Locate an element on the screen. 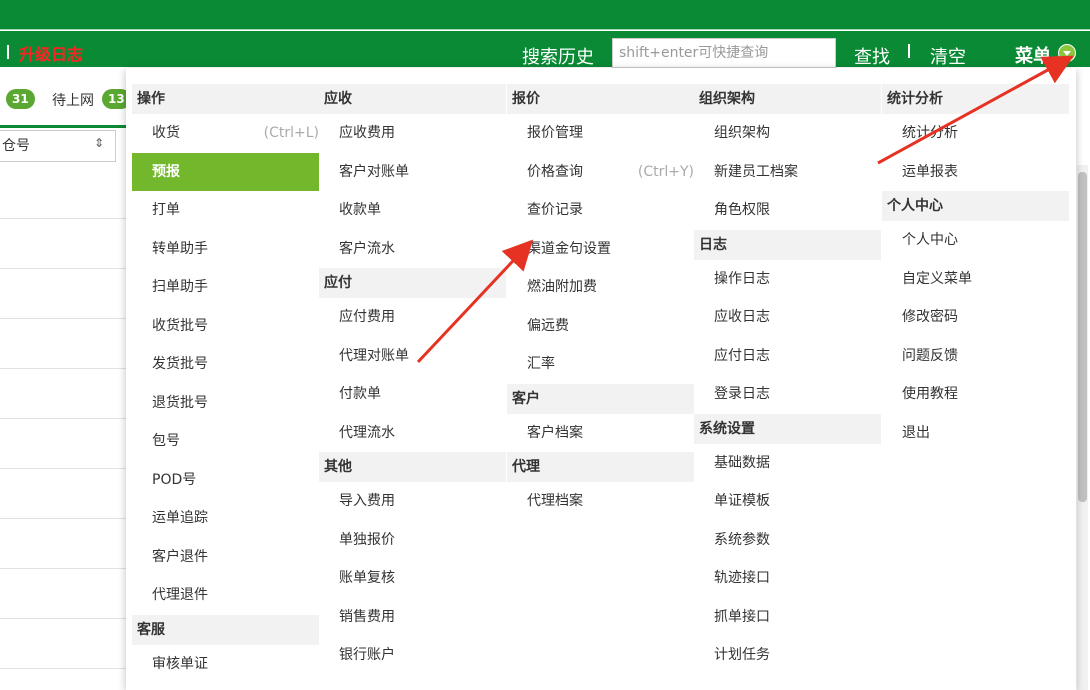  menu-item-new-employee: 新建员工档案 is located at coordinates (787, 172).